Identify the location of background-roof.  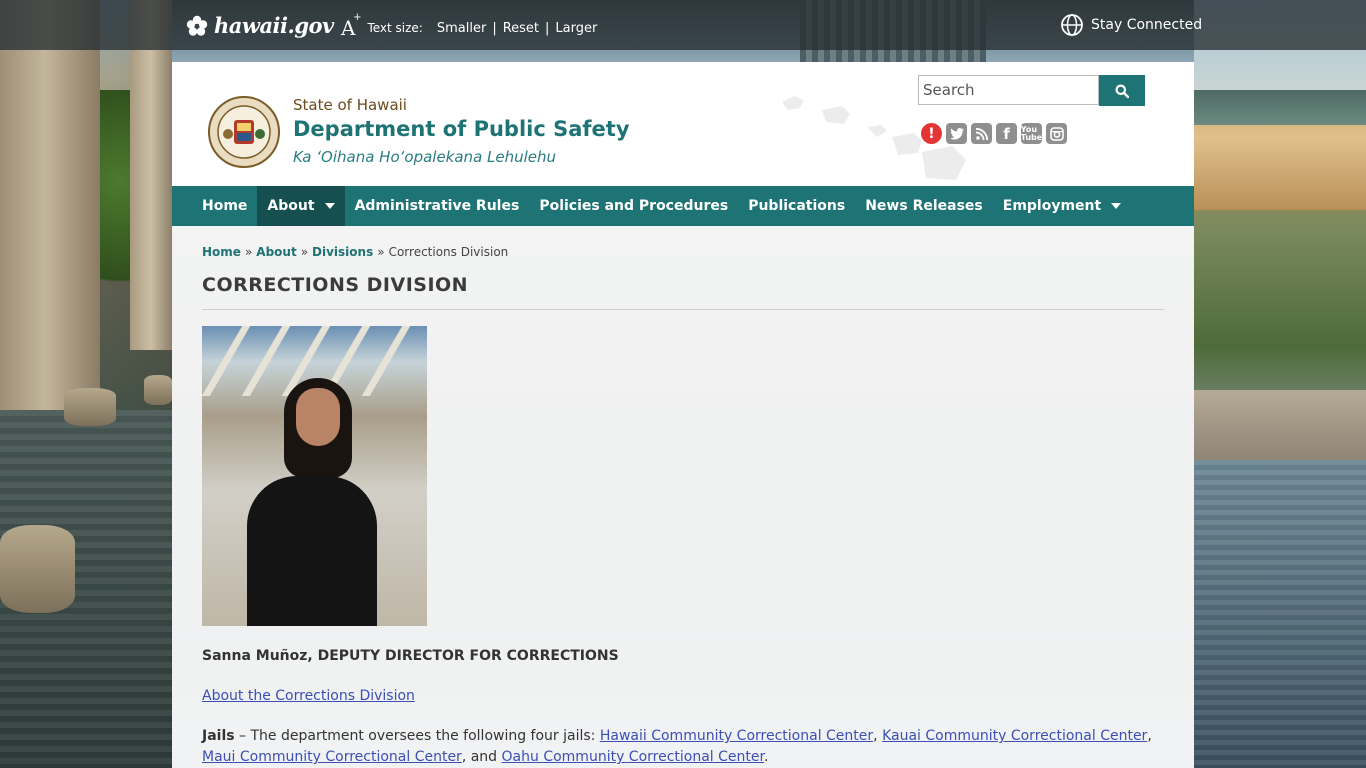
(1280, 107).